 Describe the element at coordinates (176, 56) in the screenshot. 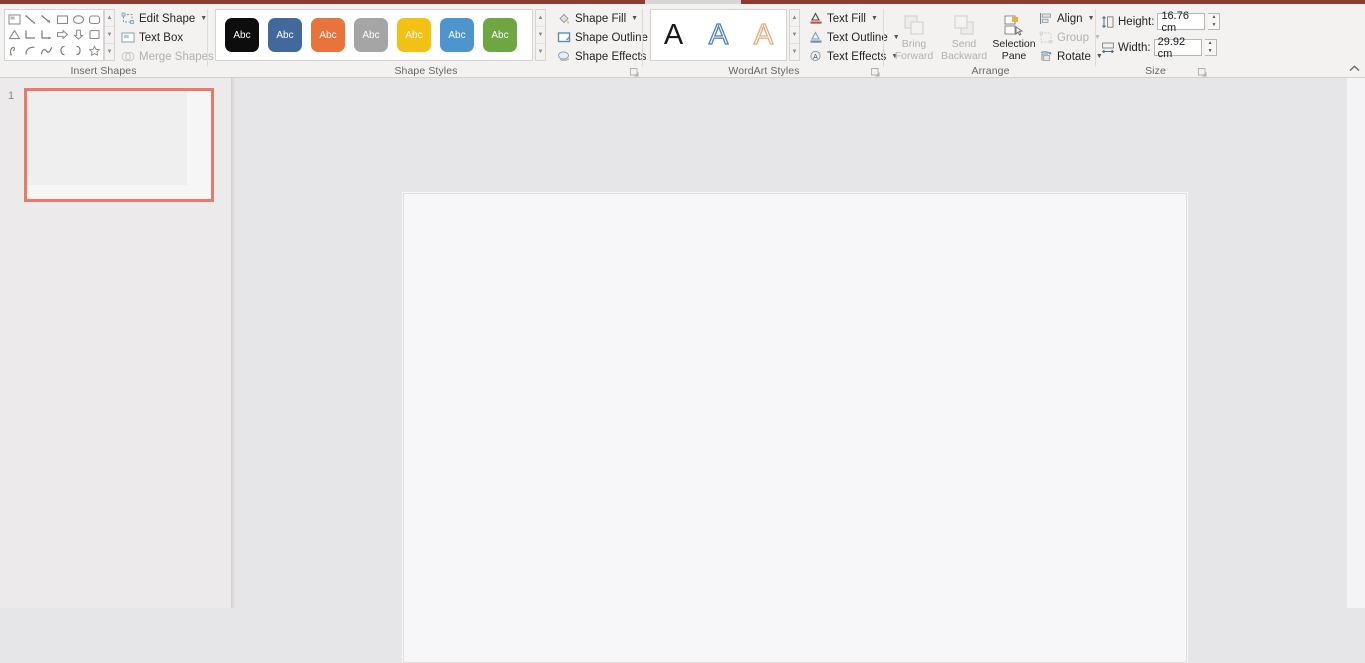

I see `merge-shapes-label: Merge Shapes` at that location.